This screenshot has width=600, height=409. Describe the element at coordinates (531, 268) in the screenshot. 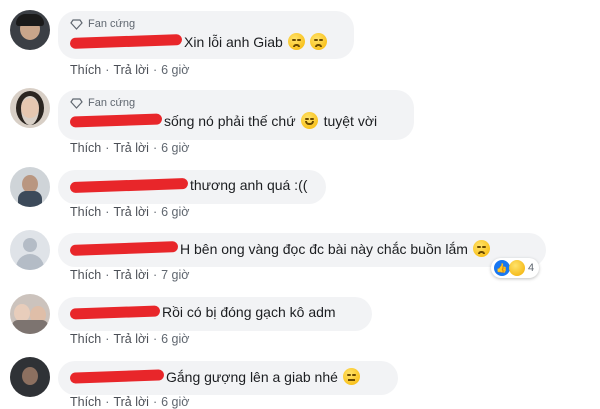

I see `reaction-count: 4` at that location.